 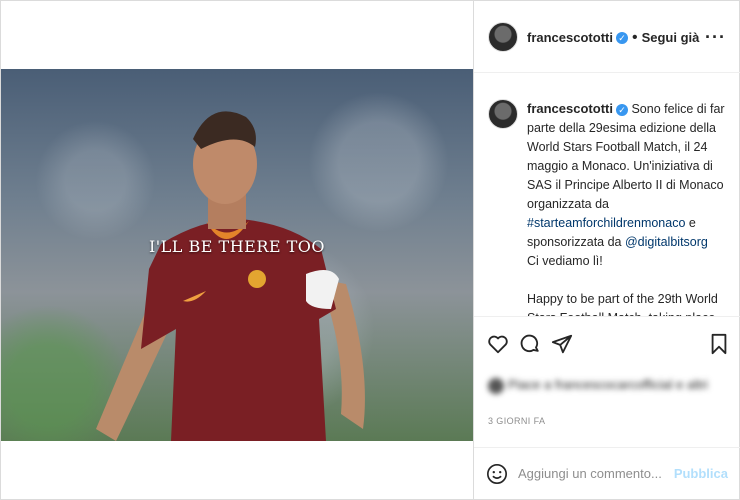 I want to click on emoji-icon, so click(x=497, y=474).